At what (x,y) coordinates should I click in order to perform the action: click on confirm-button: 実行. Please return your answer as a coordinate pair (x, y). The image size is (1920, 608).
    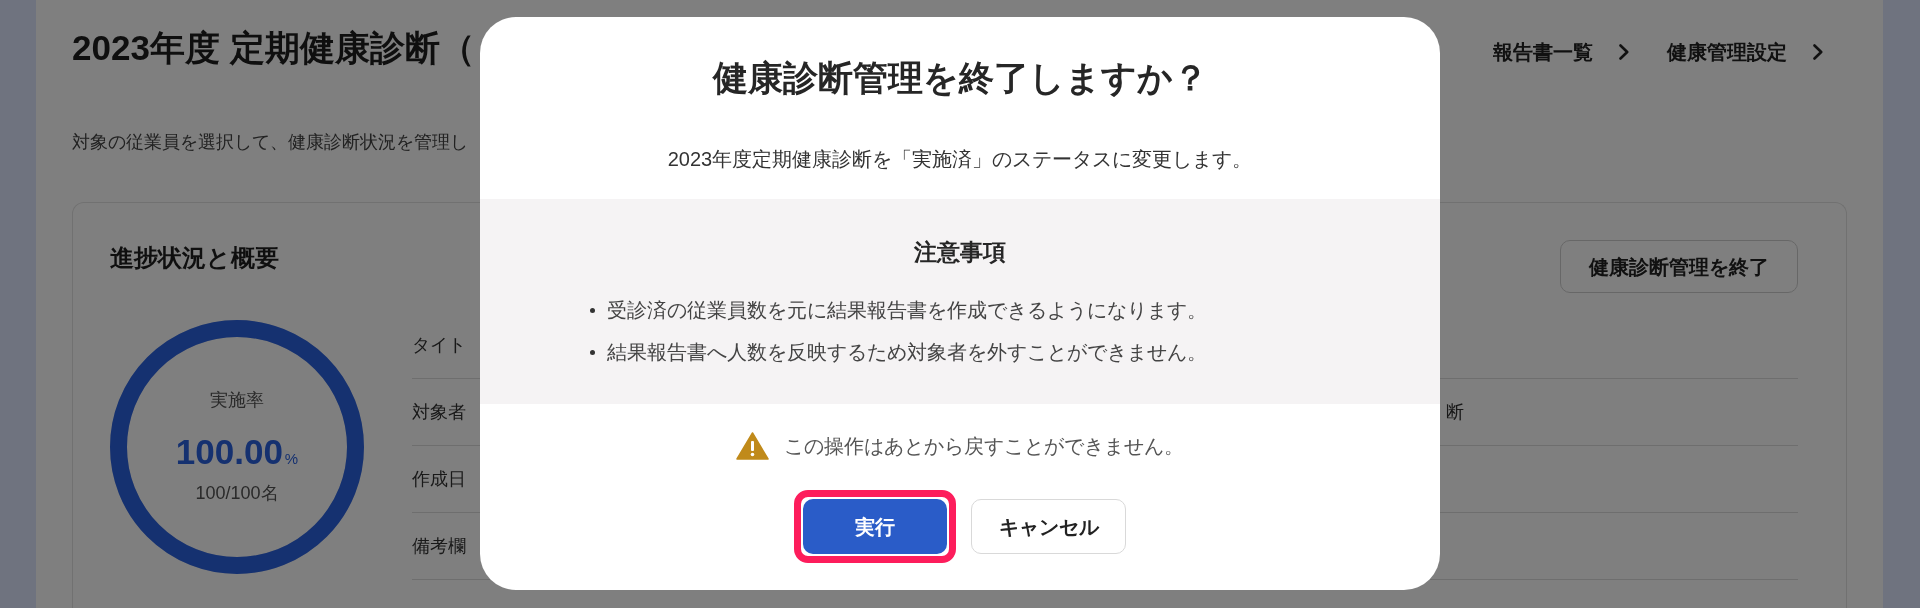
    Looking at the image, I should click on (875, 526).